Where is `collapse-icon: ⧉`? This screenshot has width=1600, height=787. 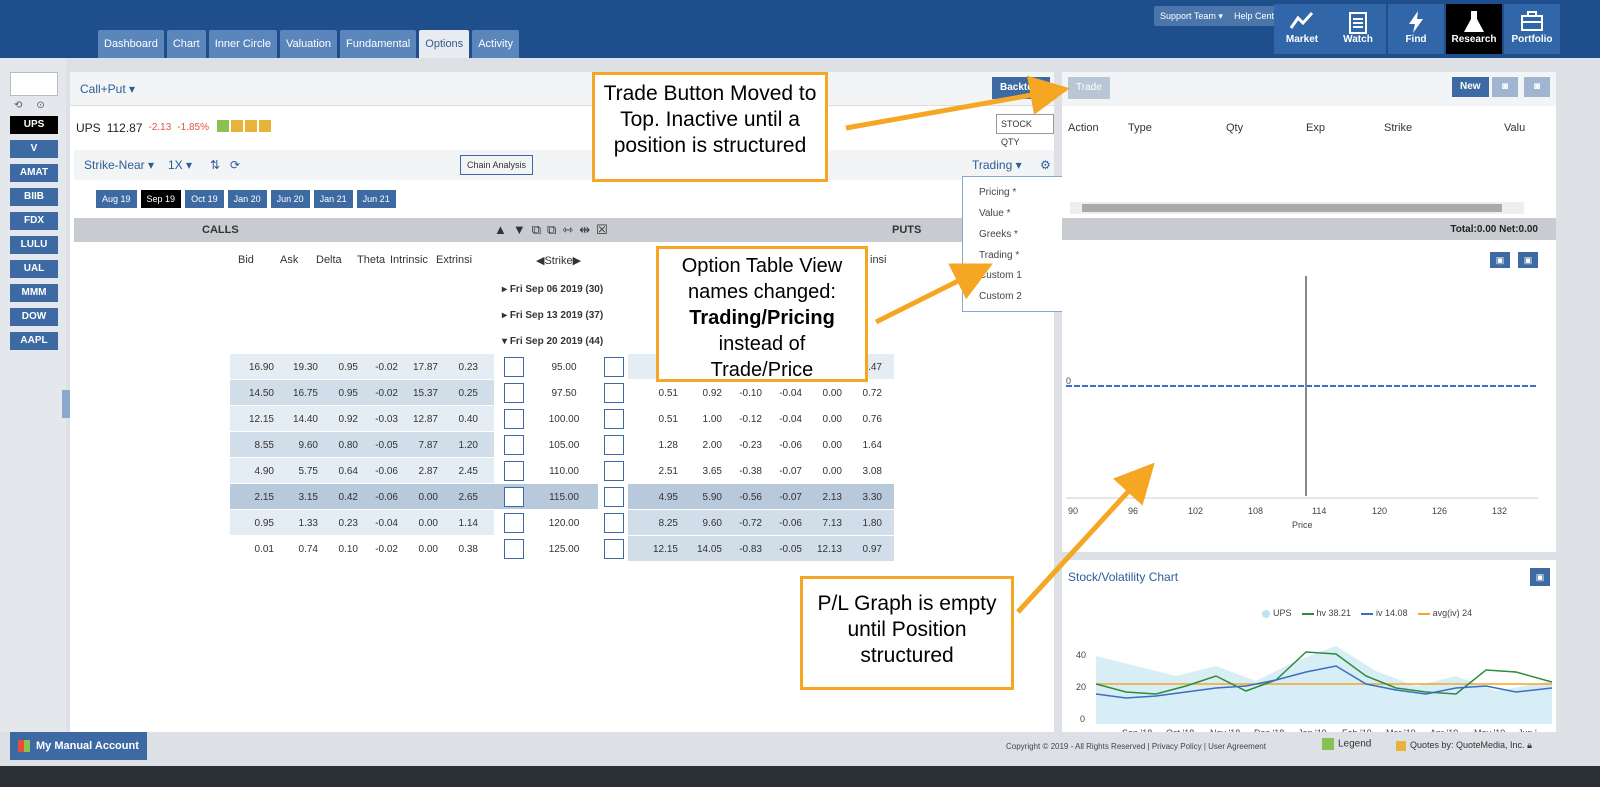 collapse-icon: ⧉ is located at coordinates (551, 230).